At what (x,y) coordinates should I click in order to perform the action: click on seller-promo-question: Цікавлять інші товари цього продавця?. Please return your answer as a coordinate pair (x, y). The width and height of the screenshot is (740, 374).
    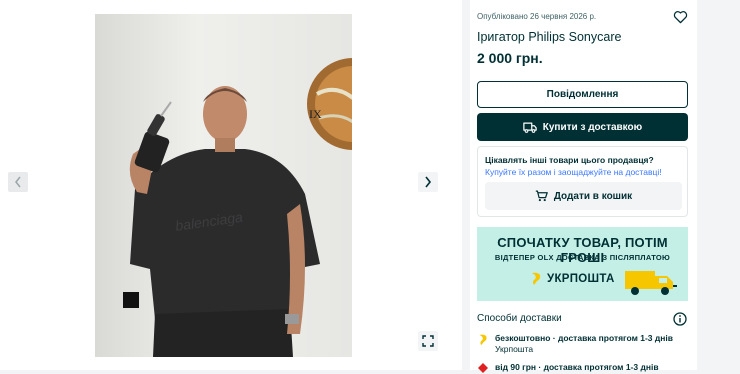
    Looking at the image, I should click on (569, 160).